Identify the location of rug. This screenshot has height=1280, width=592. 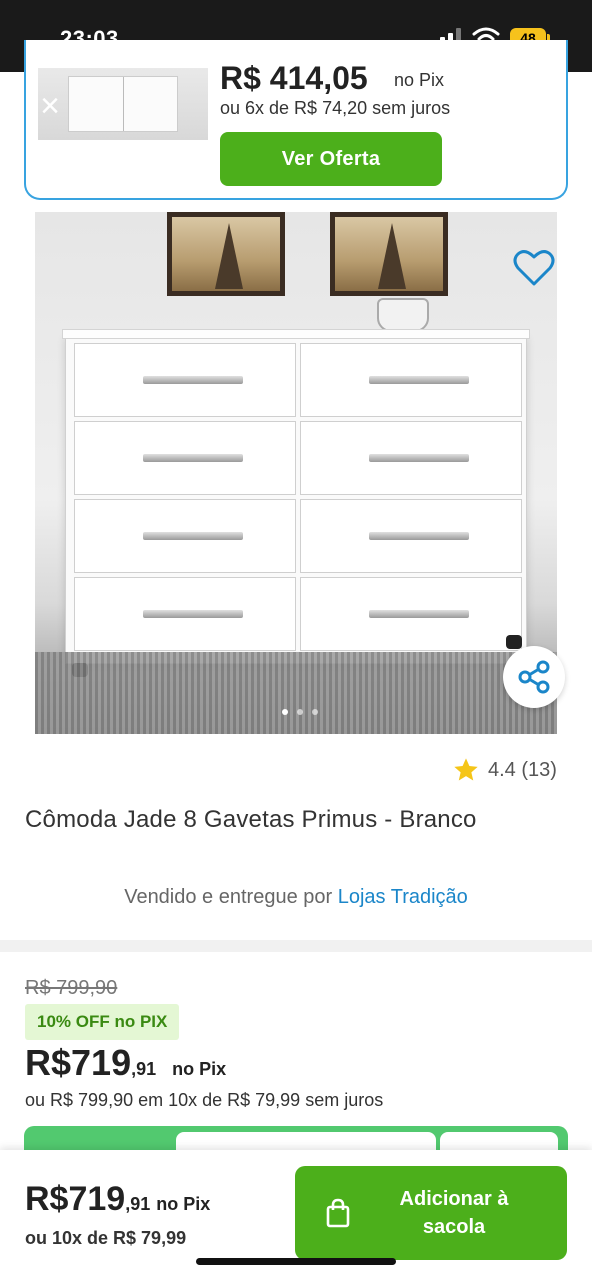
(296, 693).